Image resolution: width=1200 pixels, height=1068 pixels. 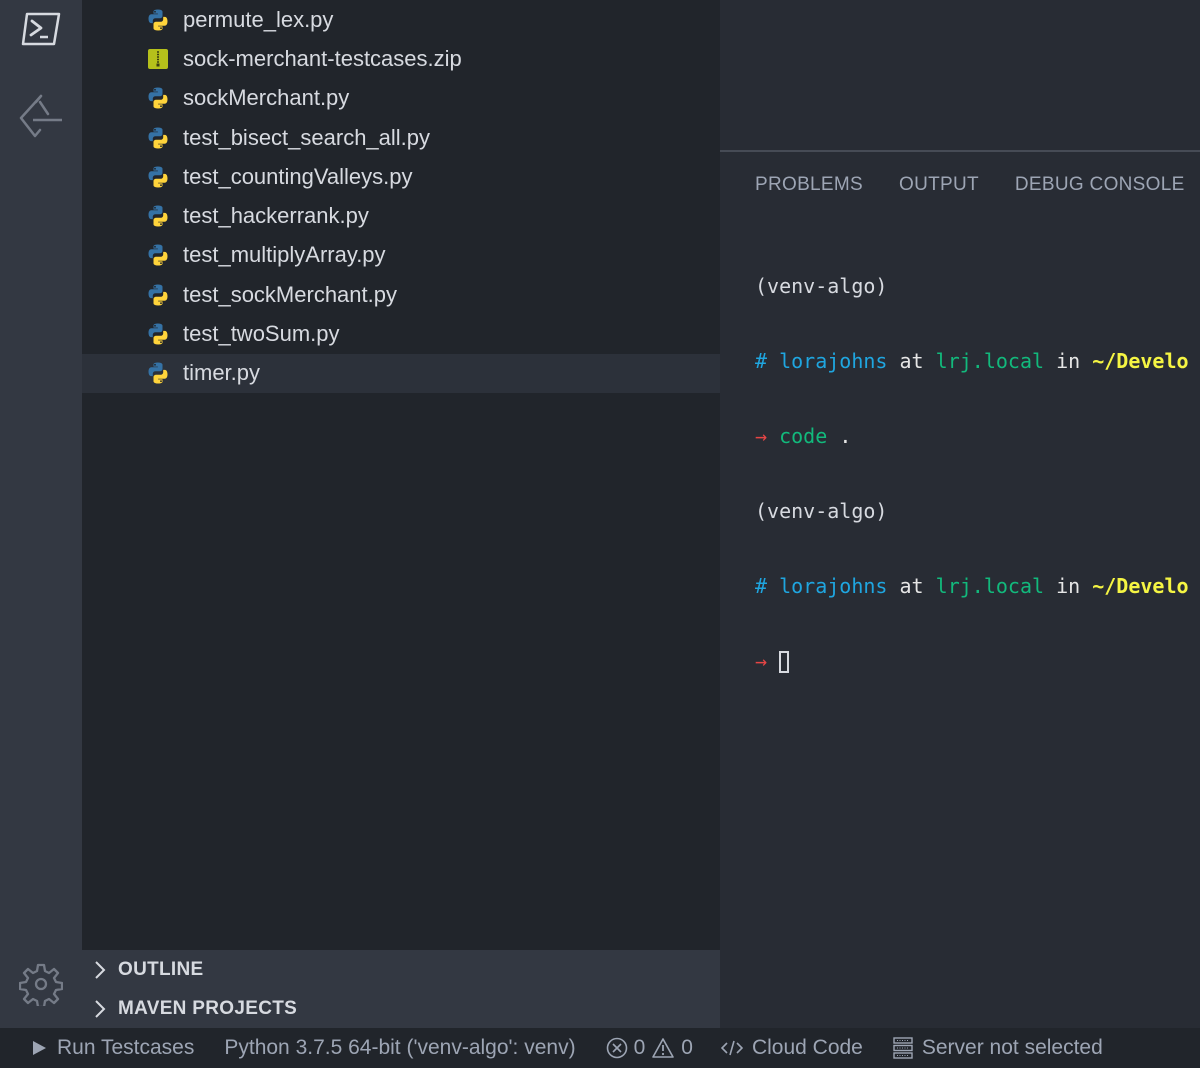 I want to click on command-text: code, so click(x=803, y=436).